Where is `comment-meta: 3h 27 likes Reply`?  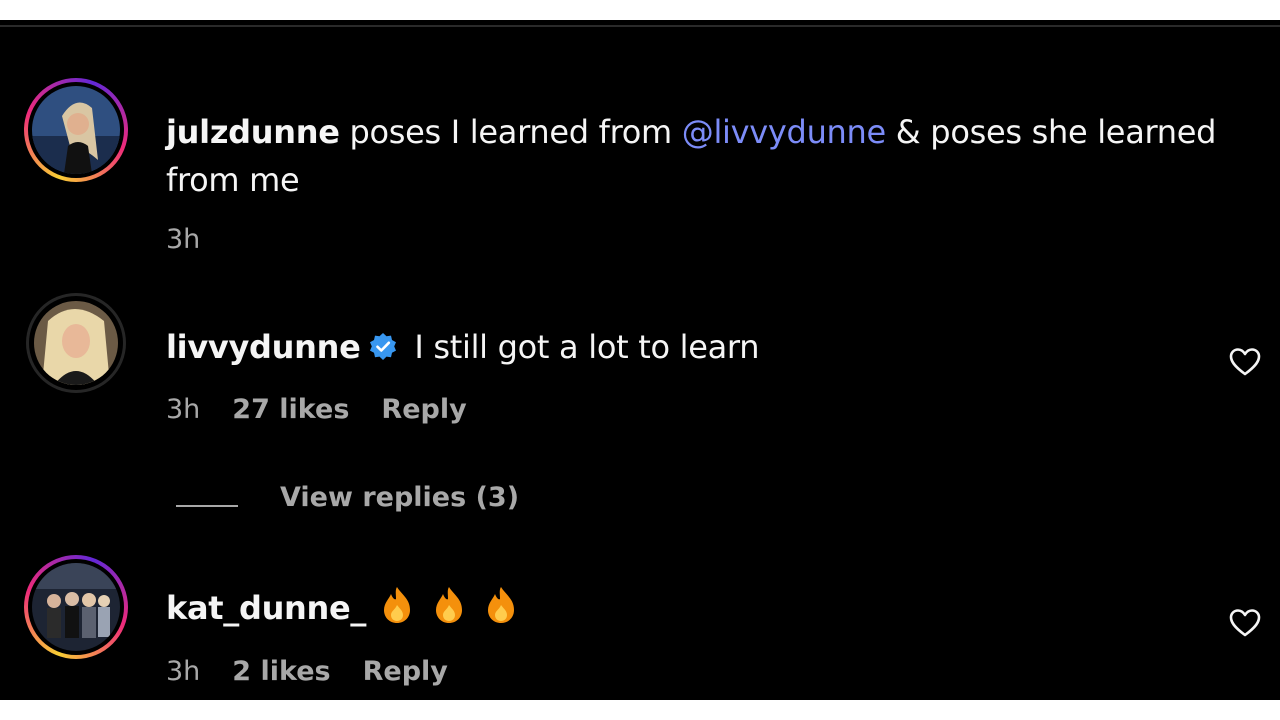
comment-meta: 3h 27 likes Reply is located at coordinates (332, 409).